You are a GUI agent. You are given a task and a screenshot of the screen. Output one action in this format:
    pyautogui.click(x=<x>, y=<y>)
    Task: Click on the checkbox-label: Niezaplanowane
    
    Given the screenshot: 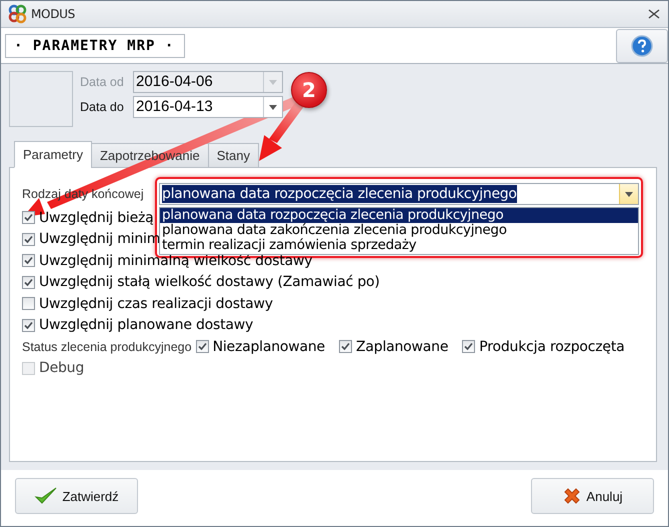 What is the action you would take?
    pyautogui.click(x=268, y=346)
    